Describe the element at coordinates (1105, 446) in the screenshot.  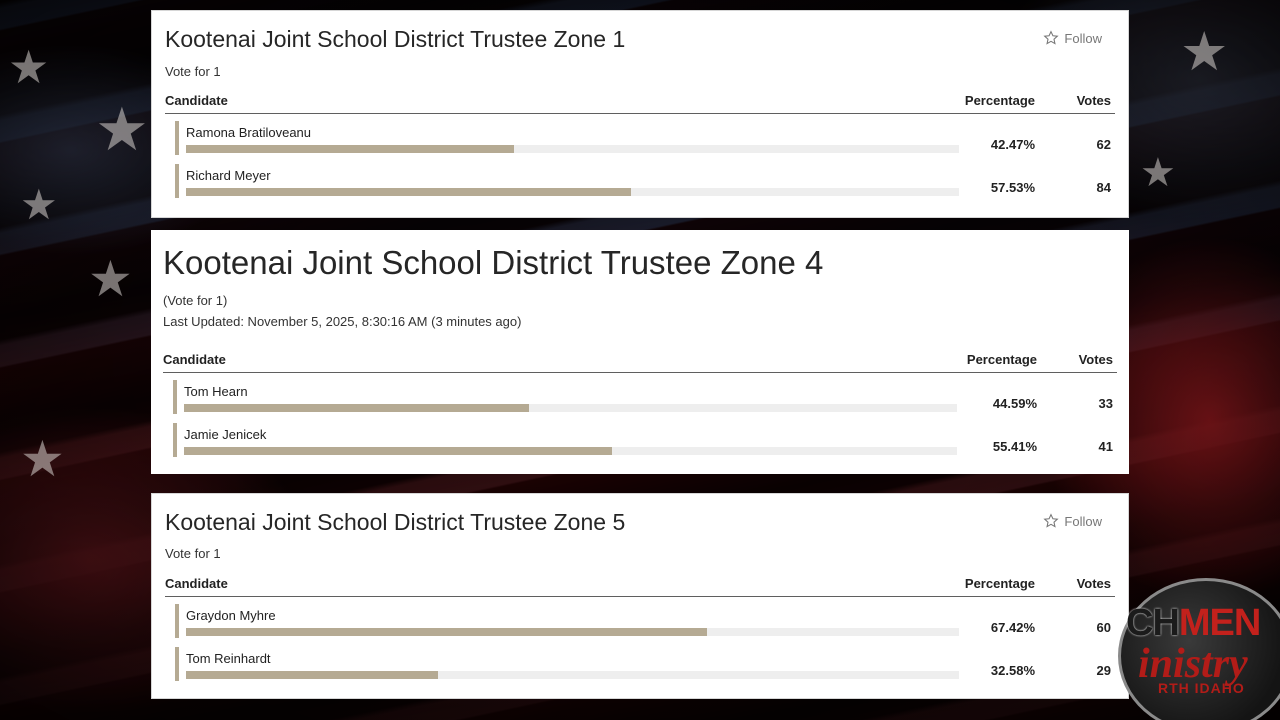
I see `candidate-votes: 41` at that location.